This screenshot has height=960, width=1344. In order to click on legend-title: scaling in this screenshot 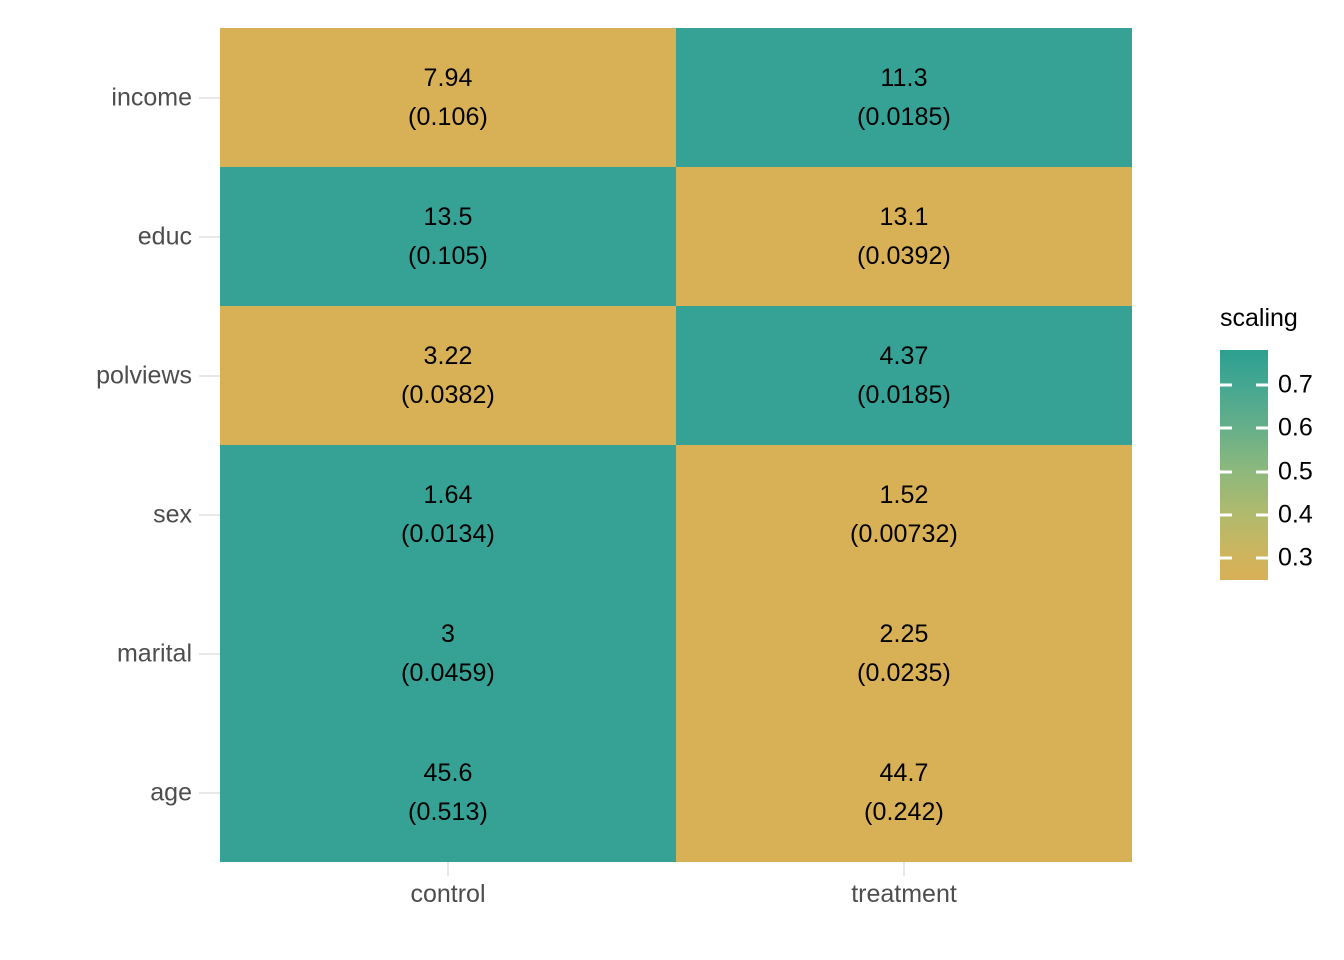, I will do `click(1259, 318)`.